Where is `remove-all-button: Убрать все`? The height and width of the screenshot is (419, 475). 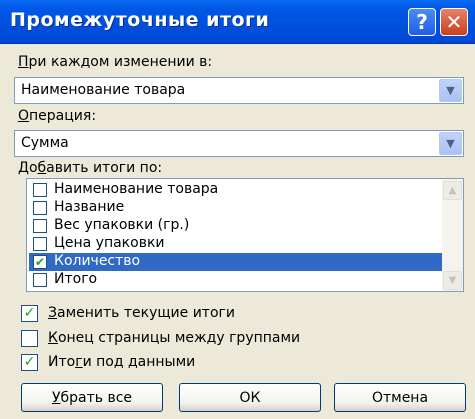
remove-all-button: Убрать все is located at coordinates (92, 397).